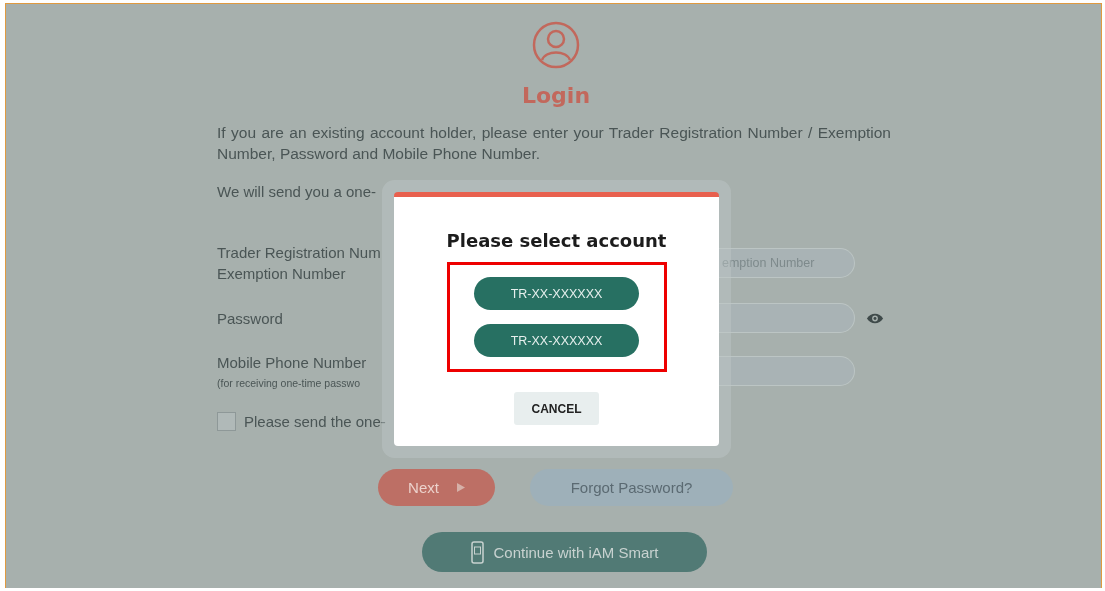 The height and width of the screenshot is (591, 1105). Describe the element at coordinates (226, 421) in the screenshot. I see `checkbox` at that location.